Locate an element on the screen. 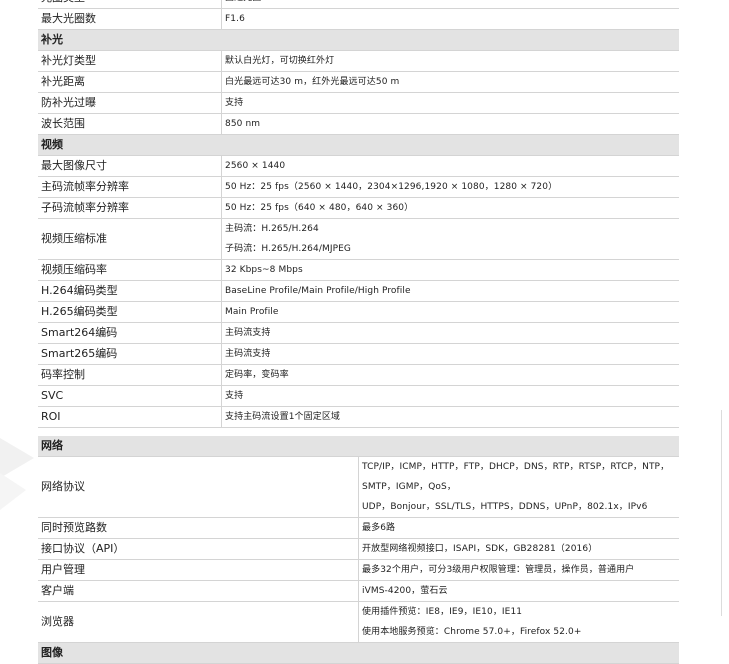 Image resolution: width=729 pixels, height=664 pixels. spec-value-line: 固定光圈 is located at coordinates (452, 4).